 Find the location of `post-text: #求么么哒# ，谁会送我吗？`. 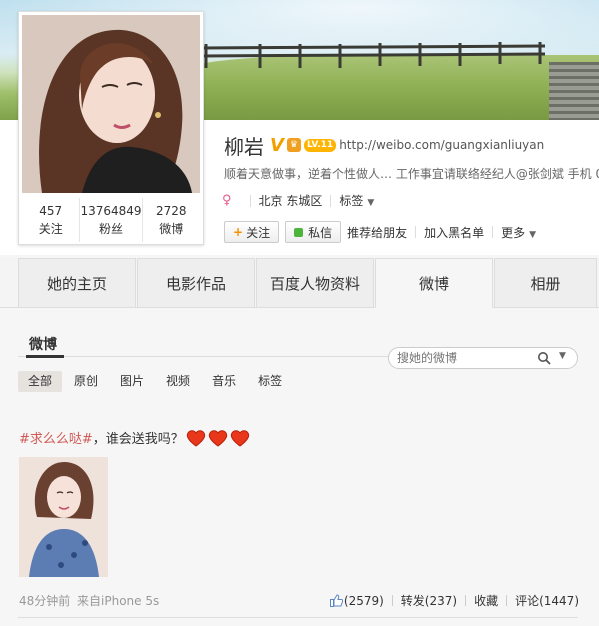

post-text: #求么么哒# ，谁会送我吗？ is located at coordinates (134, 437).